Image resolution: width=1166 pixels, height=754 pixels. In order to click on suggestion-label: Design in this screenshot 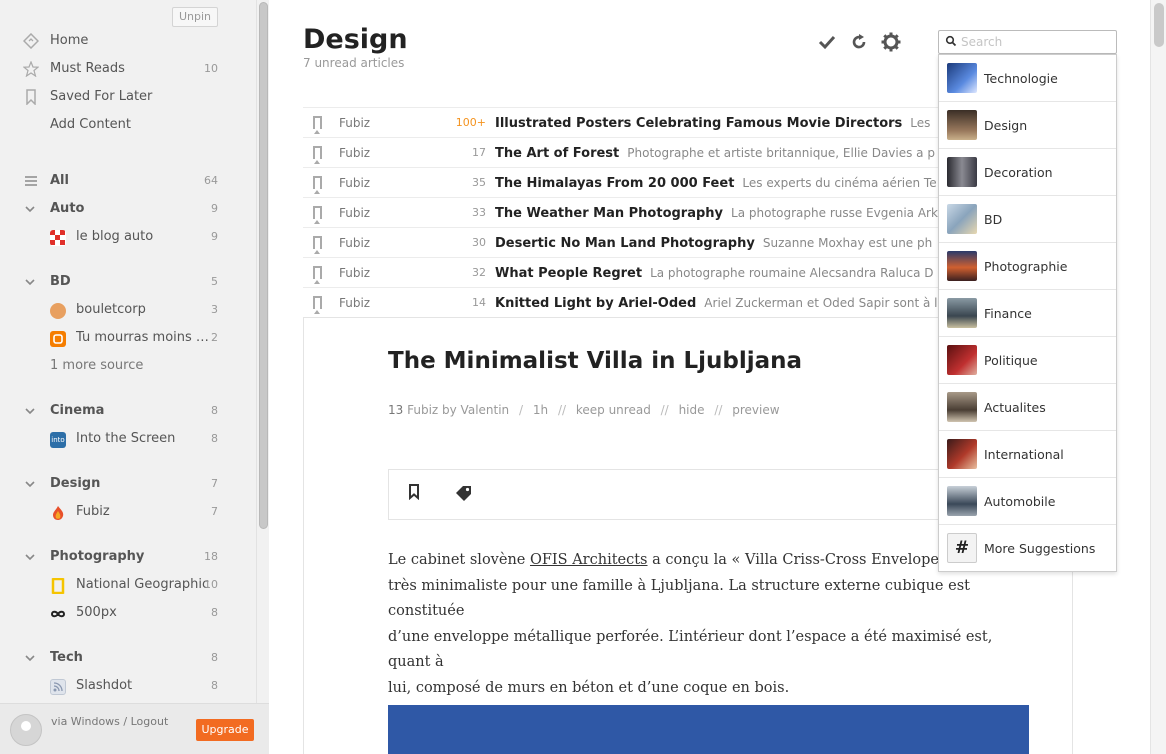, I will do `click(1006, 125)`.